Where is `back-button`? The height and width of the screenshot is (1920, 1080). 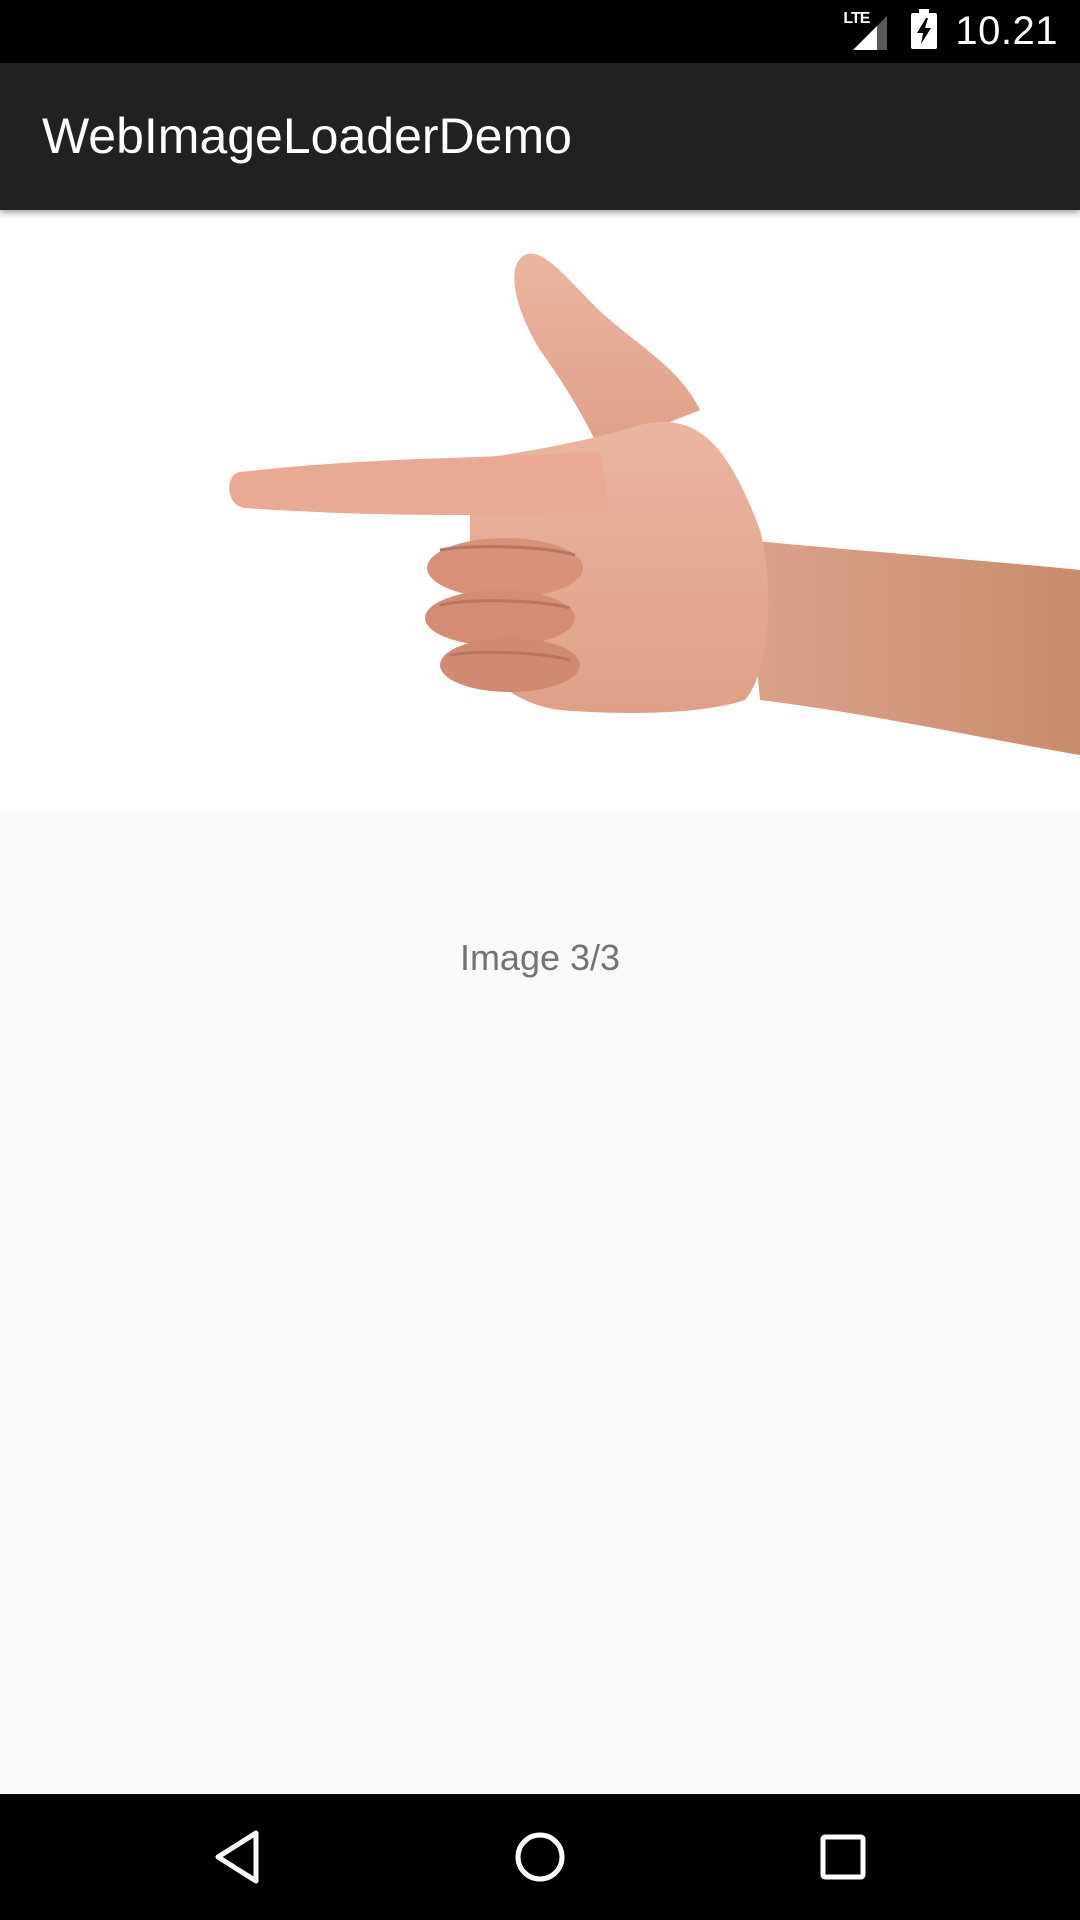 back-button is located at coordinates (237, 1857).